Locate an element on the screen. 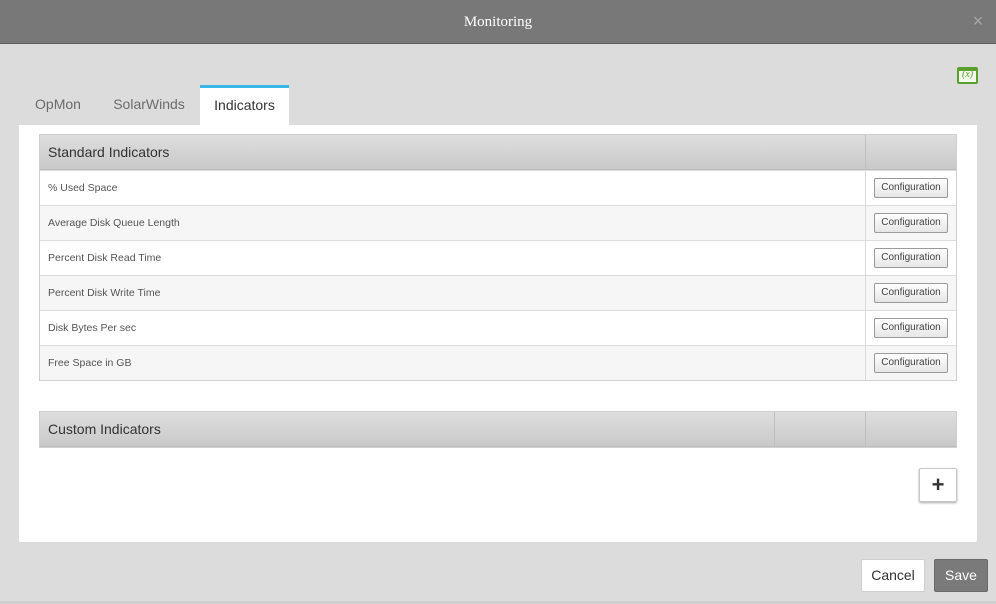 This screenshot has width=996, height=604. indicator-row: Average Disk Queue Length Configuration is located at coordinates (498, 222).